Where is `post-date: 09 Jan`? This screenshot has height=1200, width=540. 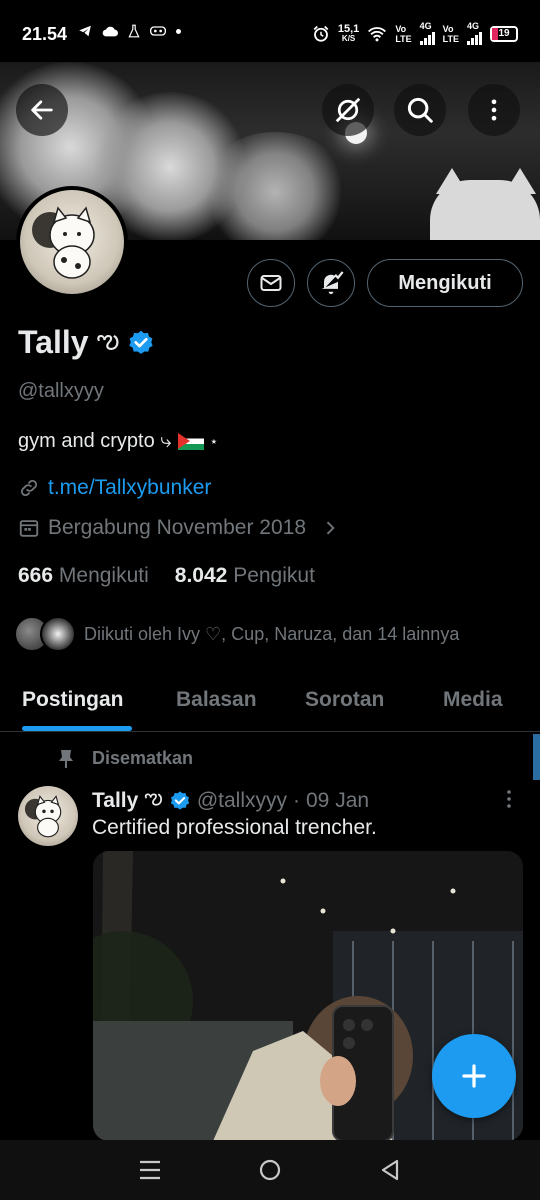 post-date: 09 Jan is located at coordinates (338, 800).